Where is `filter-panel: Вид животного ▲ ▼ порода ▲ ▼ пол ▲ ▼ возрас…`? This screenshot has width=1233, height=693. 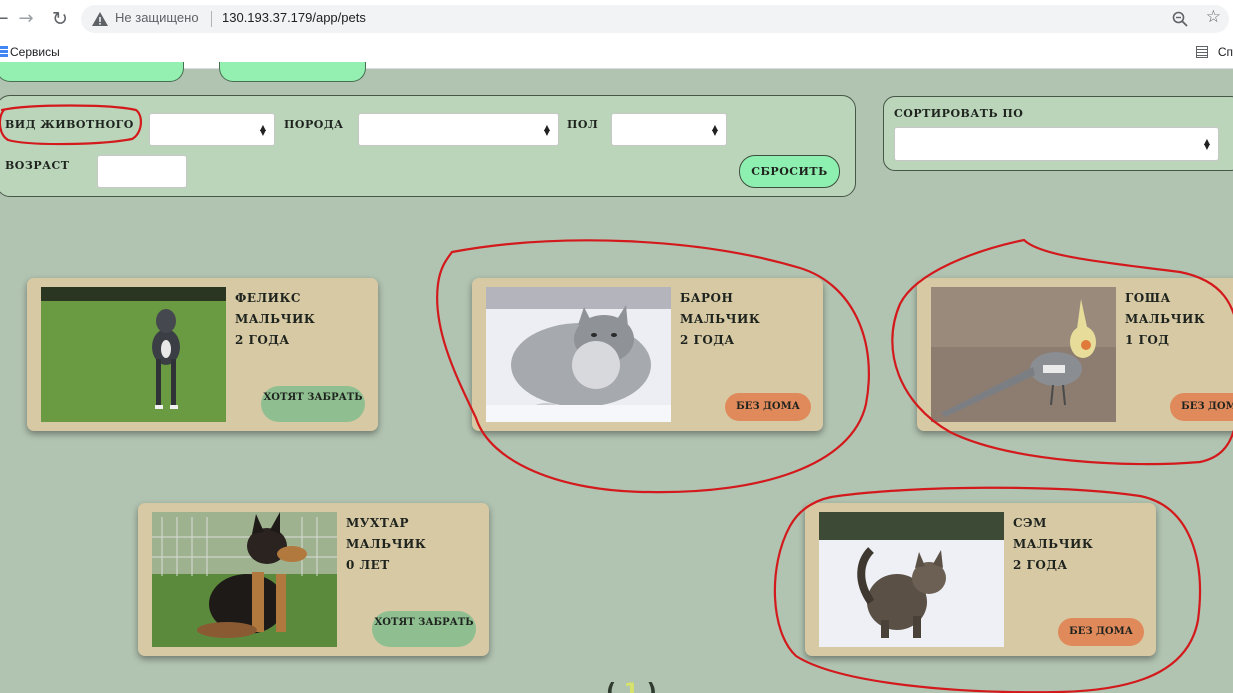
filter-panel: Вид животного ▲ ▼ порода ▲ ▼ пол ▲ ▼ возрас… is located at coordinates (428, 146).